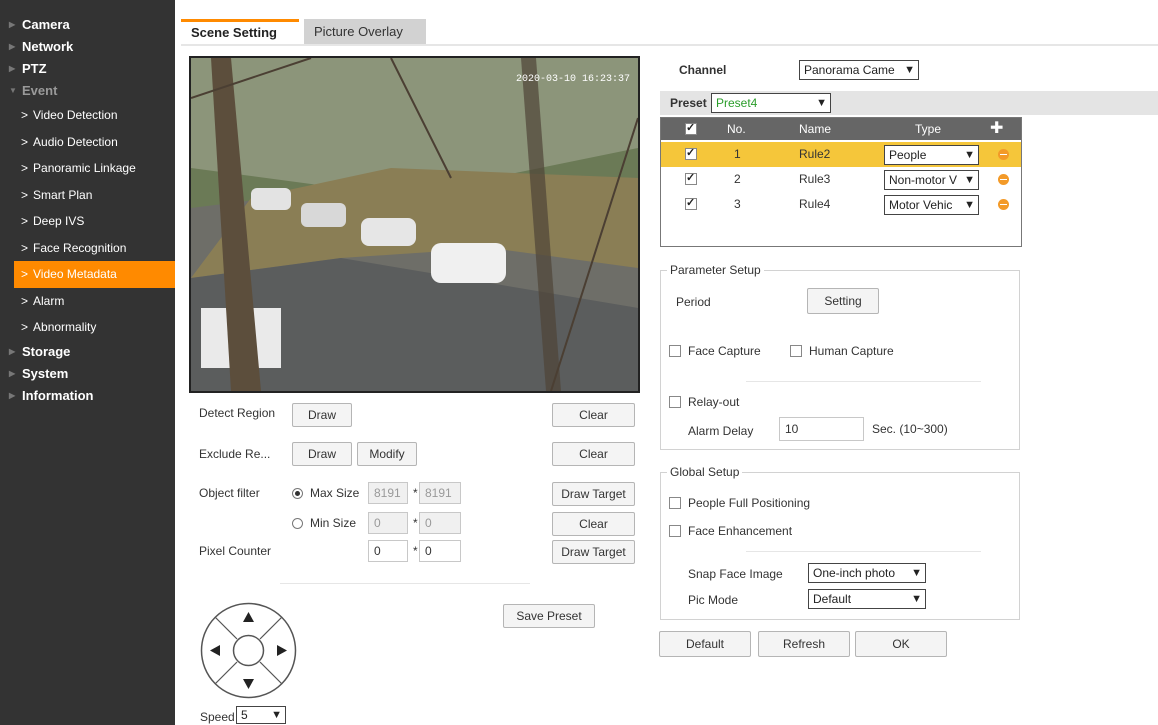 Image resolution: width=1158 pixels, height=725 pixels. What do you see at coordinates (691, 128) in the screenshot?
I see `select-all-checkbox` at bounding box center [691, 128].